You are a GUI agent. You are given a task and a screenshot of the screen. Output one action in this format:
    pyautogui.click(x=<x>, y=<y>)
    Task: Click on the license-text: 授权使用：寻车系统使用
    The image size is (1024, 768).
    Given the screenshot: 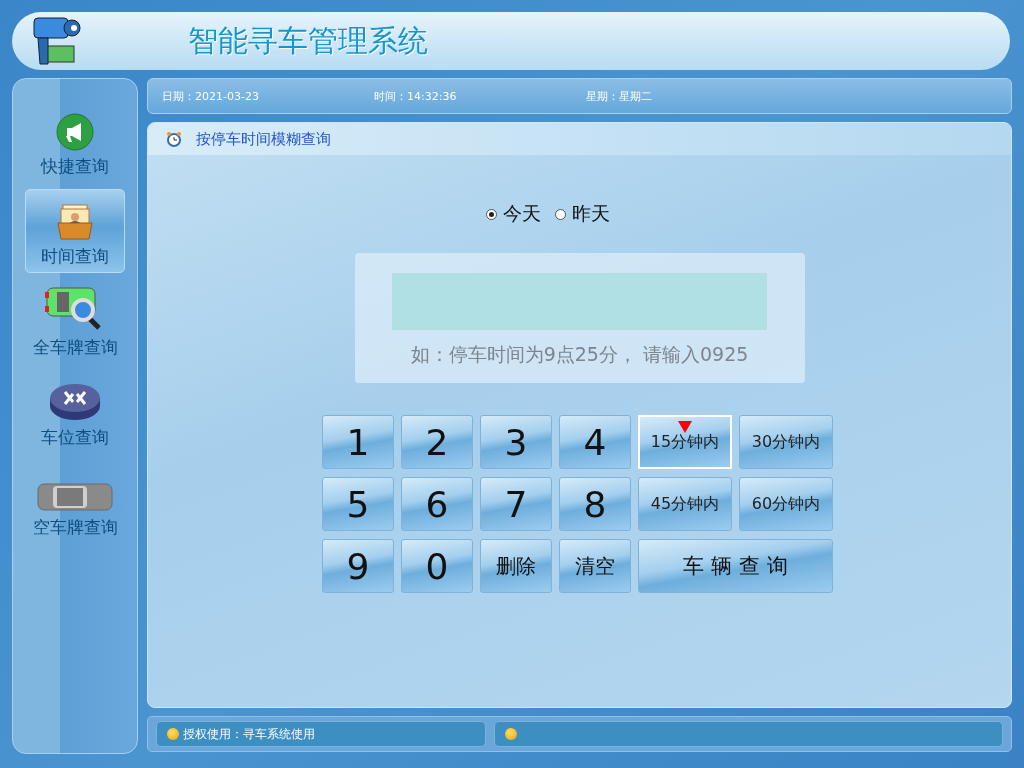 What is the action you would take?
    pyautogui.click(x=249, y=734)
    